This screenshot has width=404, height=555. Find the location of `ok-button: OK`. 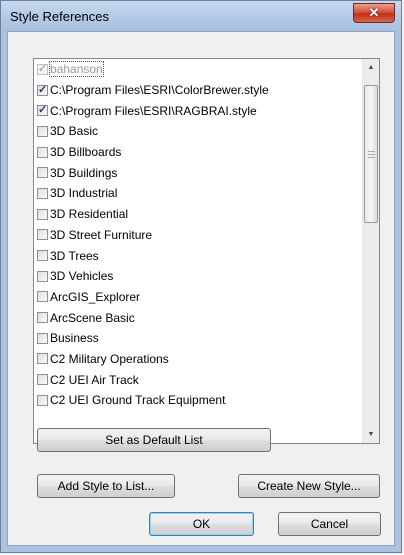

ok-button: OK is located at coordinates (201, 524).